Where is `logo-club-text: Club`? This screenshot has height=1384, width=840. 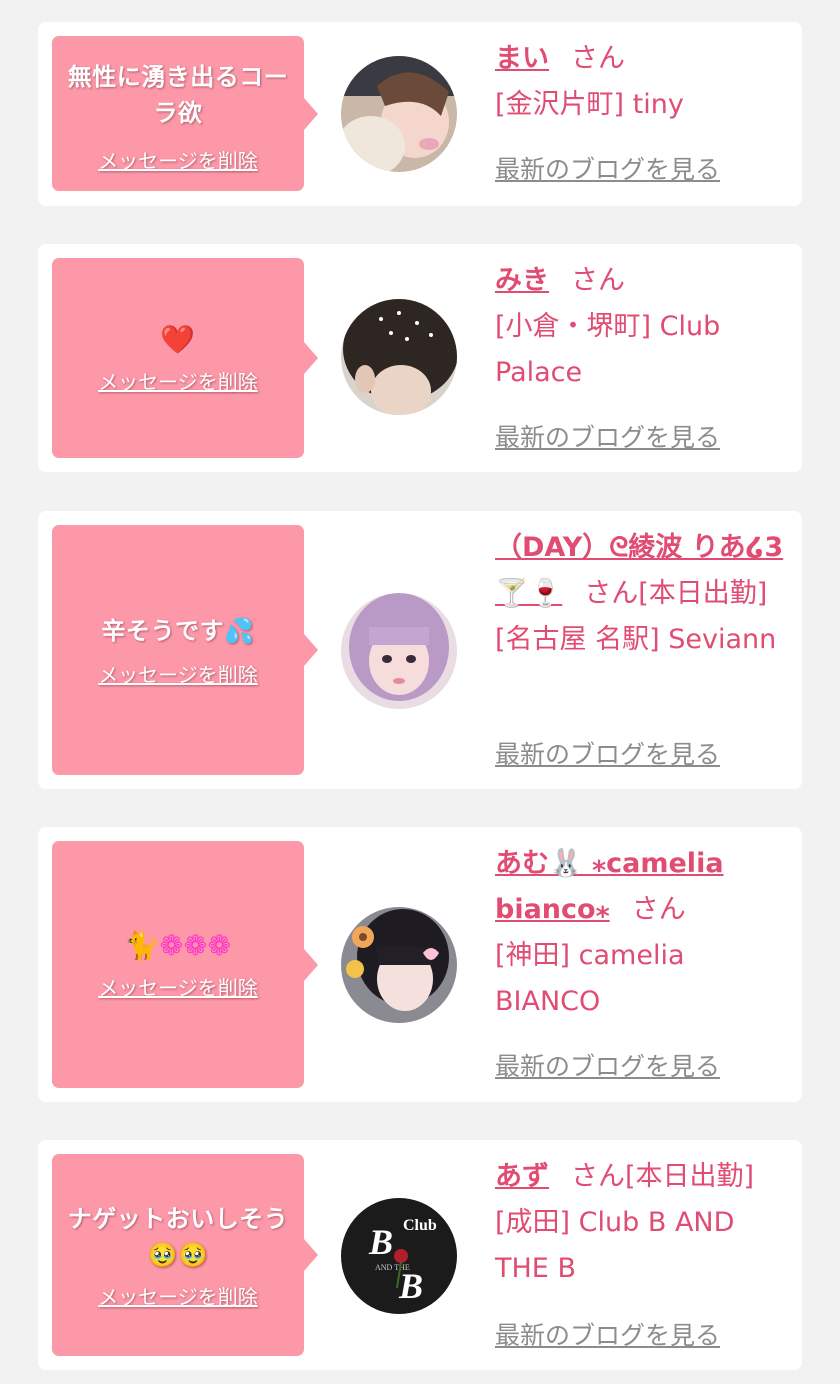 logo-club-text: Club is located at coordinates (420, 1225).